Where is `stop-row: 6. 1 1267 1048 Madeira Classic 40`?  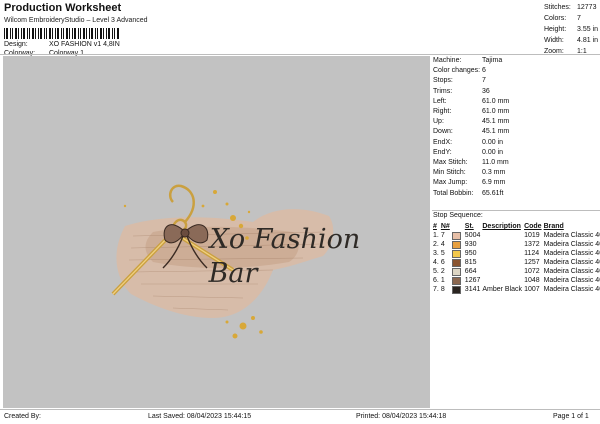 stop-row: 6. 1 1267 1048 Madeira Classic 40 is located at coordinates (516, 280).